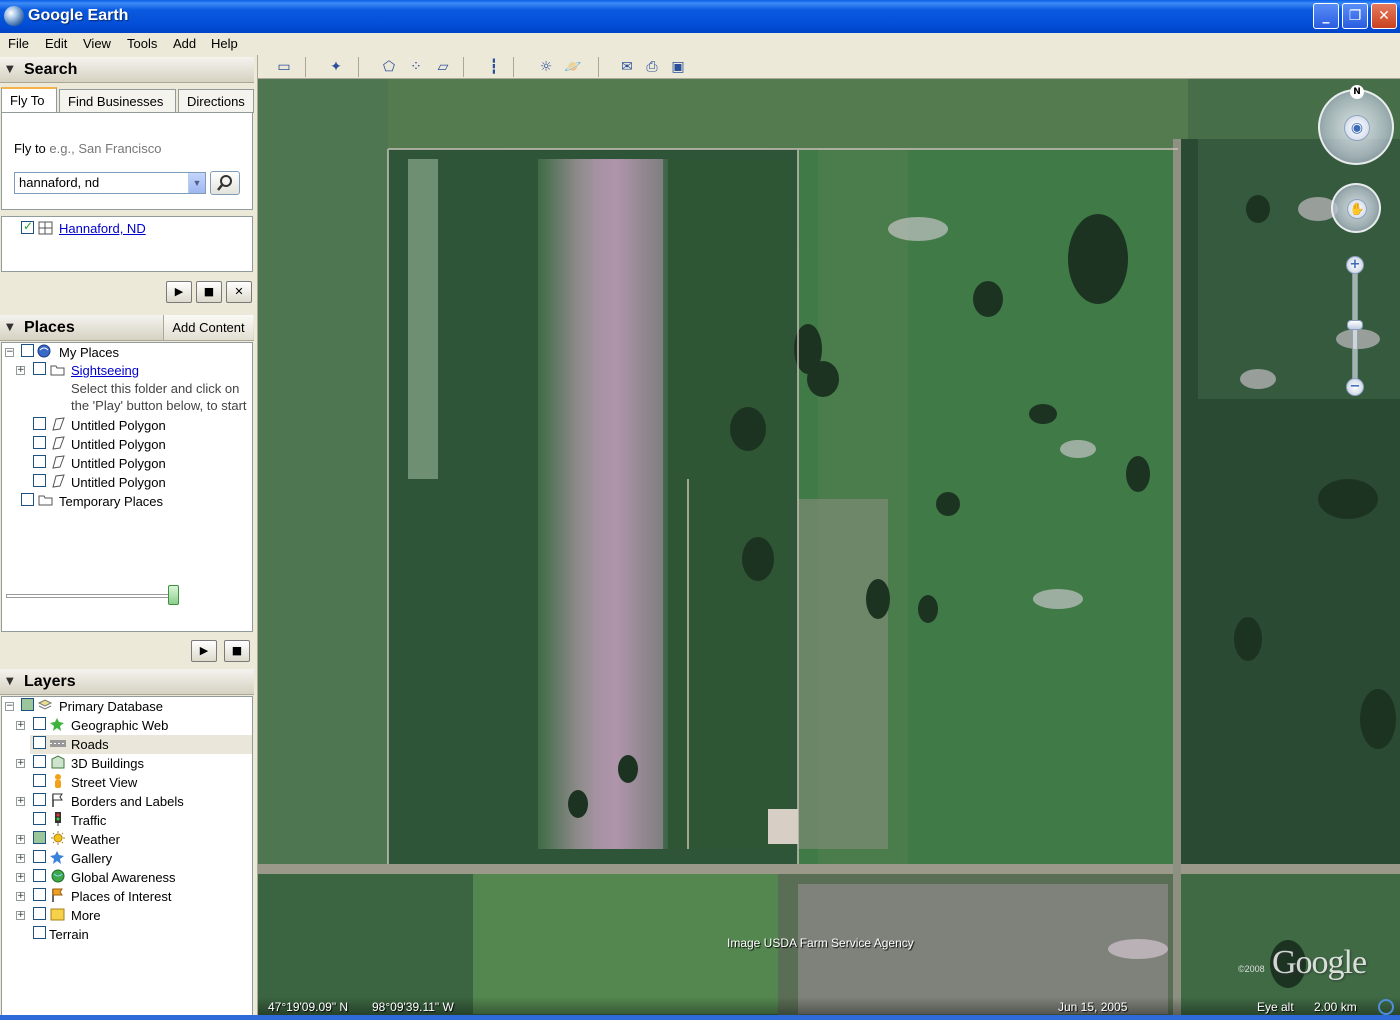 The image size is (1400, 1020). What do you see at coordinates (119, 725) in the screenshot?
I see `layer-geographic-web: Geographic Web` at bounding box center [119, 725].